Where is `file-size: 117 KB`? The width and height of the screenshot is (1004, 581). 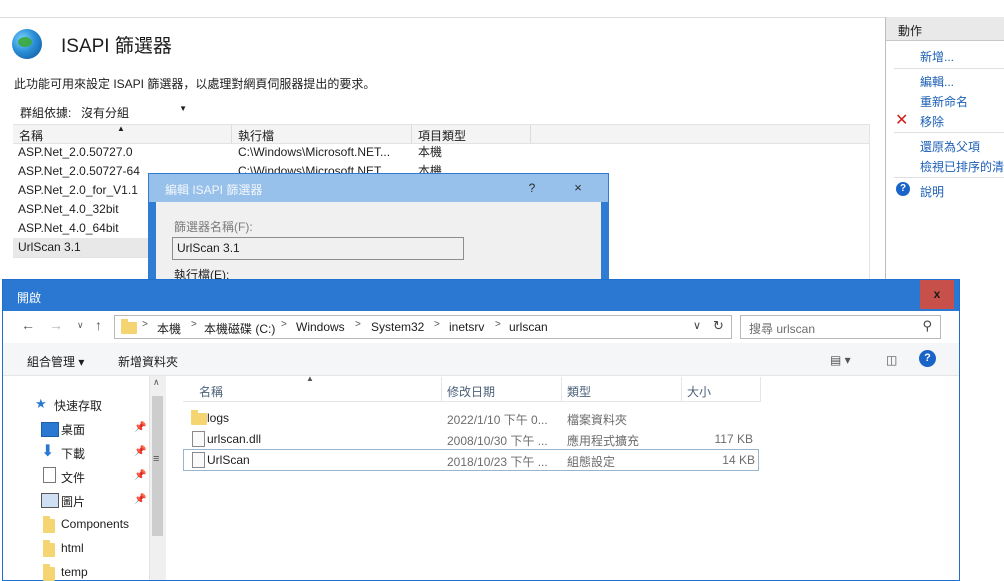
file-size: 117 KB is located at coordinates (733, 439).